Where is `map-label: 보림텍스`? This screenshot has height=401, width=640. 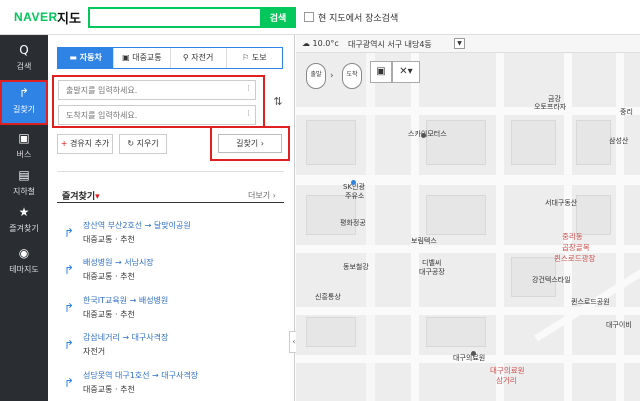
map-label: 보림텍스 is located at coordinates (424, 241).